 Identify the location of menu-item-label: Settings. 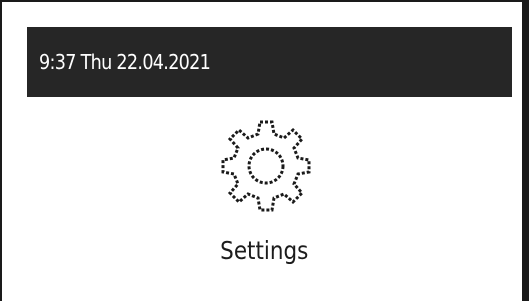
(264, 251).